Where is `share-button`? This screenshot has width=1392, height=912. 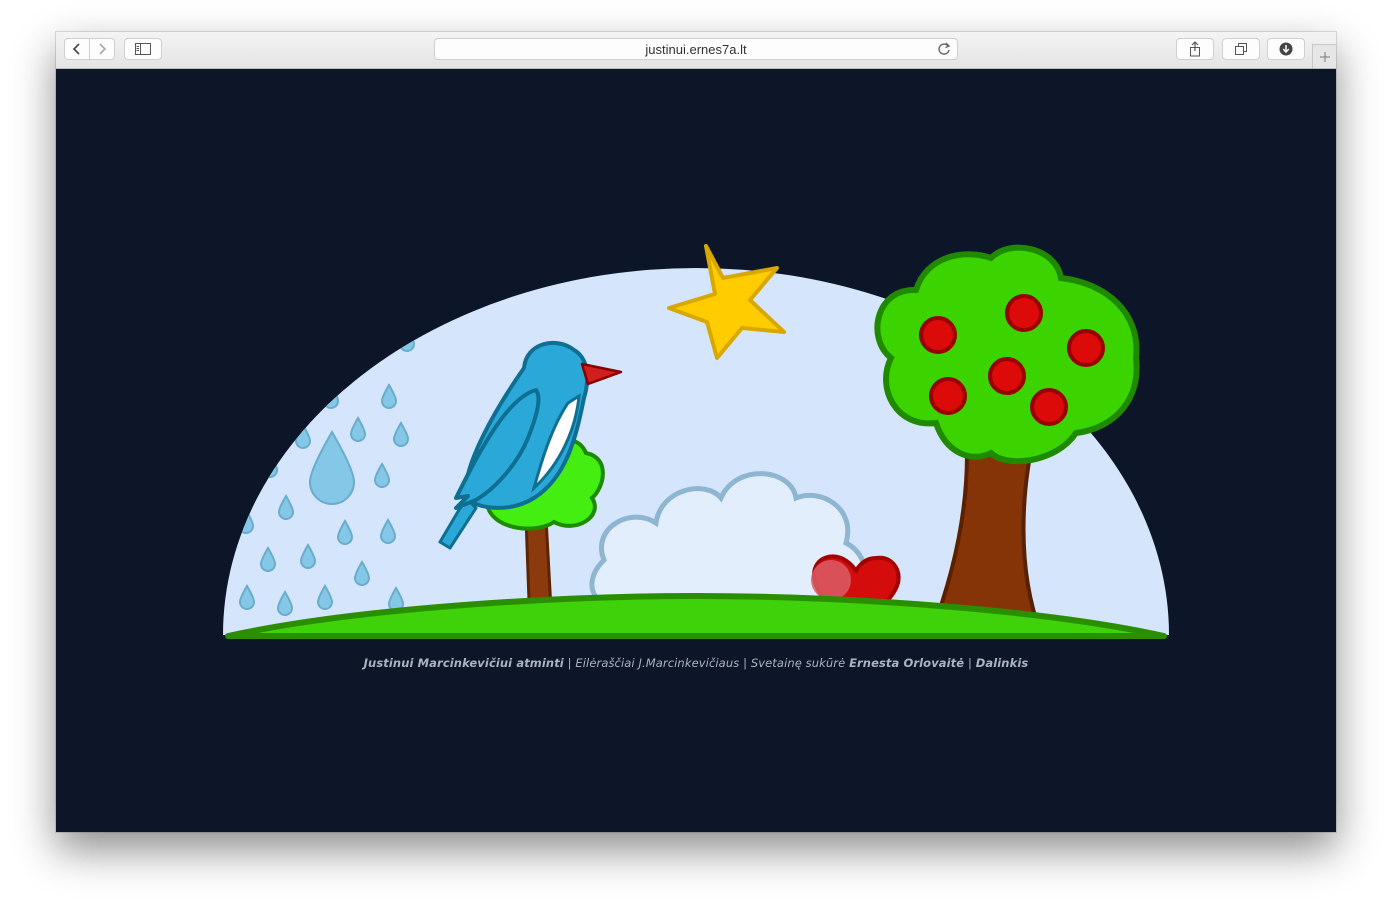
share-button is located at coordinates (1195, 49).